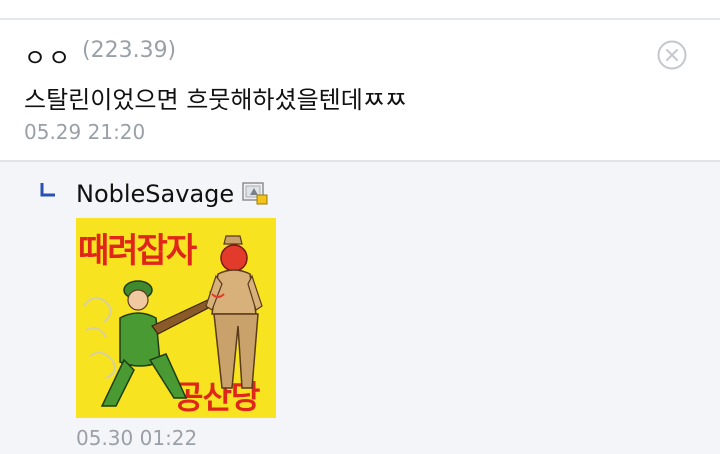 The width and height of the screenshot is (720, 454). I want to click on reply-time: 05.30 01:22, so click(137, 438).